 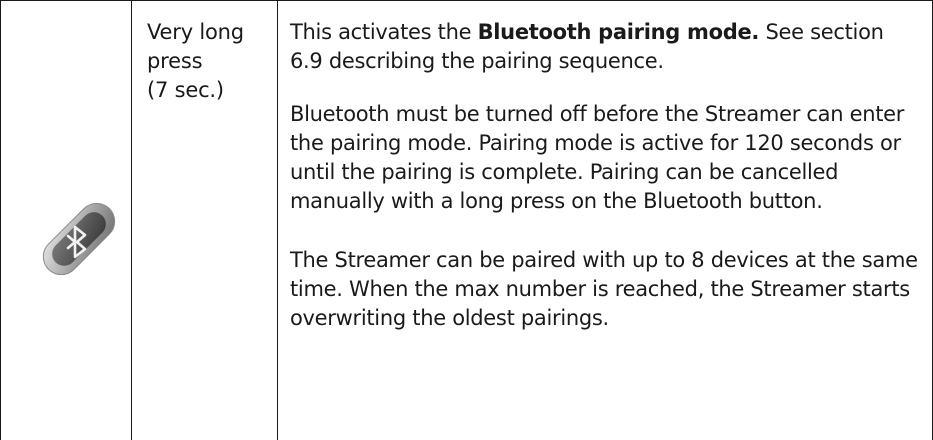 What do you see at coordinates (79, 239) in the screenshot?
I see `bluetooth-button-icon` at bounding box center [79, 239].